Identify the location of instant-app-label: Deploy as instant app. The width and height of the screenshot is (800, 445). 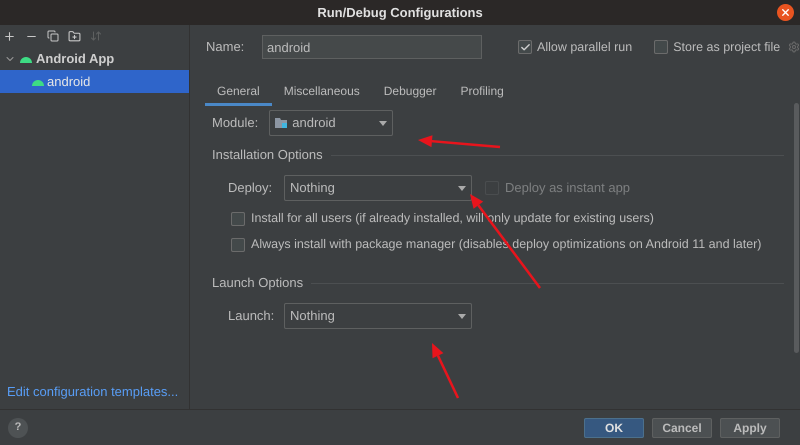
(567, 188).